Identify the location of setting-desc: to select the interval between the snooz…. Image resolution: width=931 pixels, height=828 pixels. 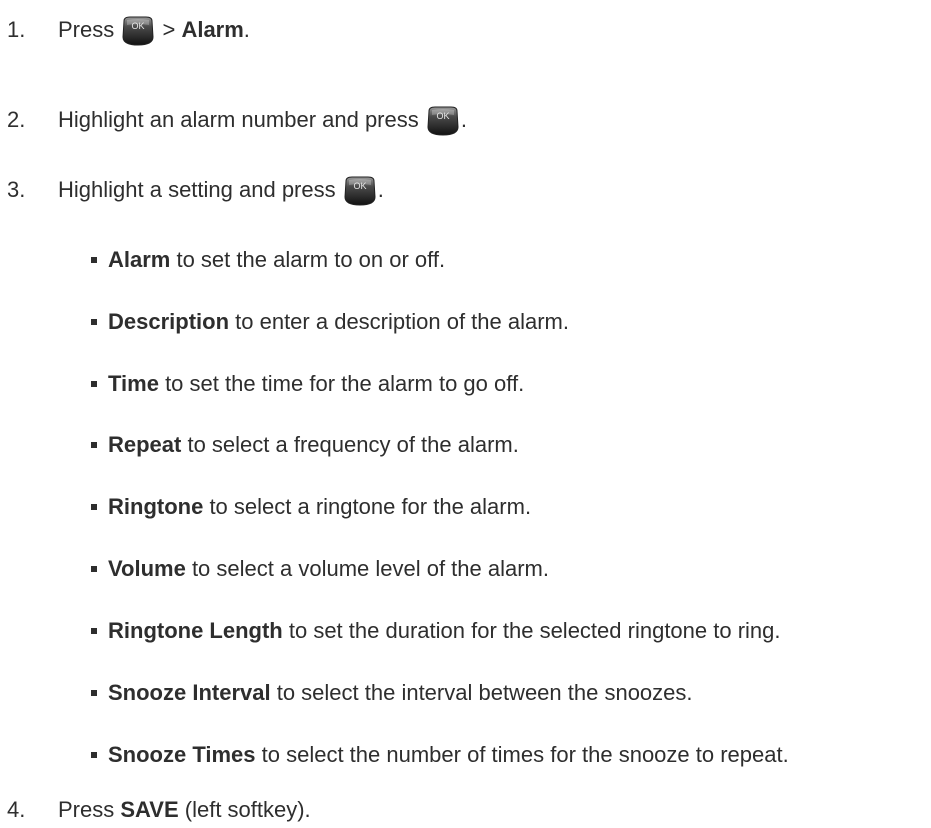
(481, 692).